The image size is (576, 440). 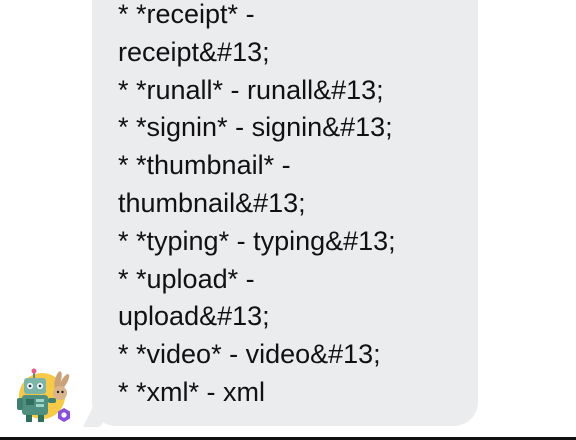 What do you see at coordinates (251, 89) in the screenshot?
I see `message-line: * *runall* - runall&#13;` at bounding box center [251, 89].